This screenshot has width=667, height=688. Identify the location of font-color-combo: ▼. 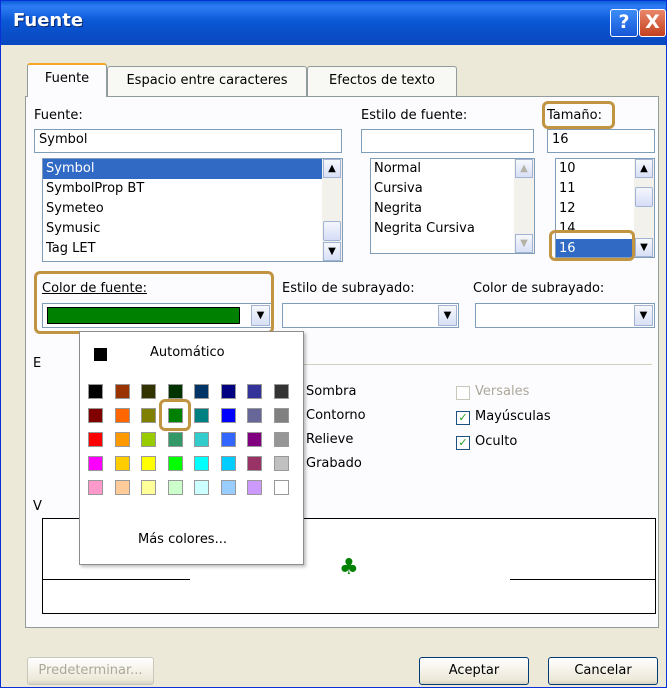
(157, 315).